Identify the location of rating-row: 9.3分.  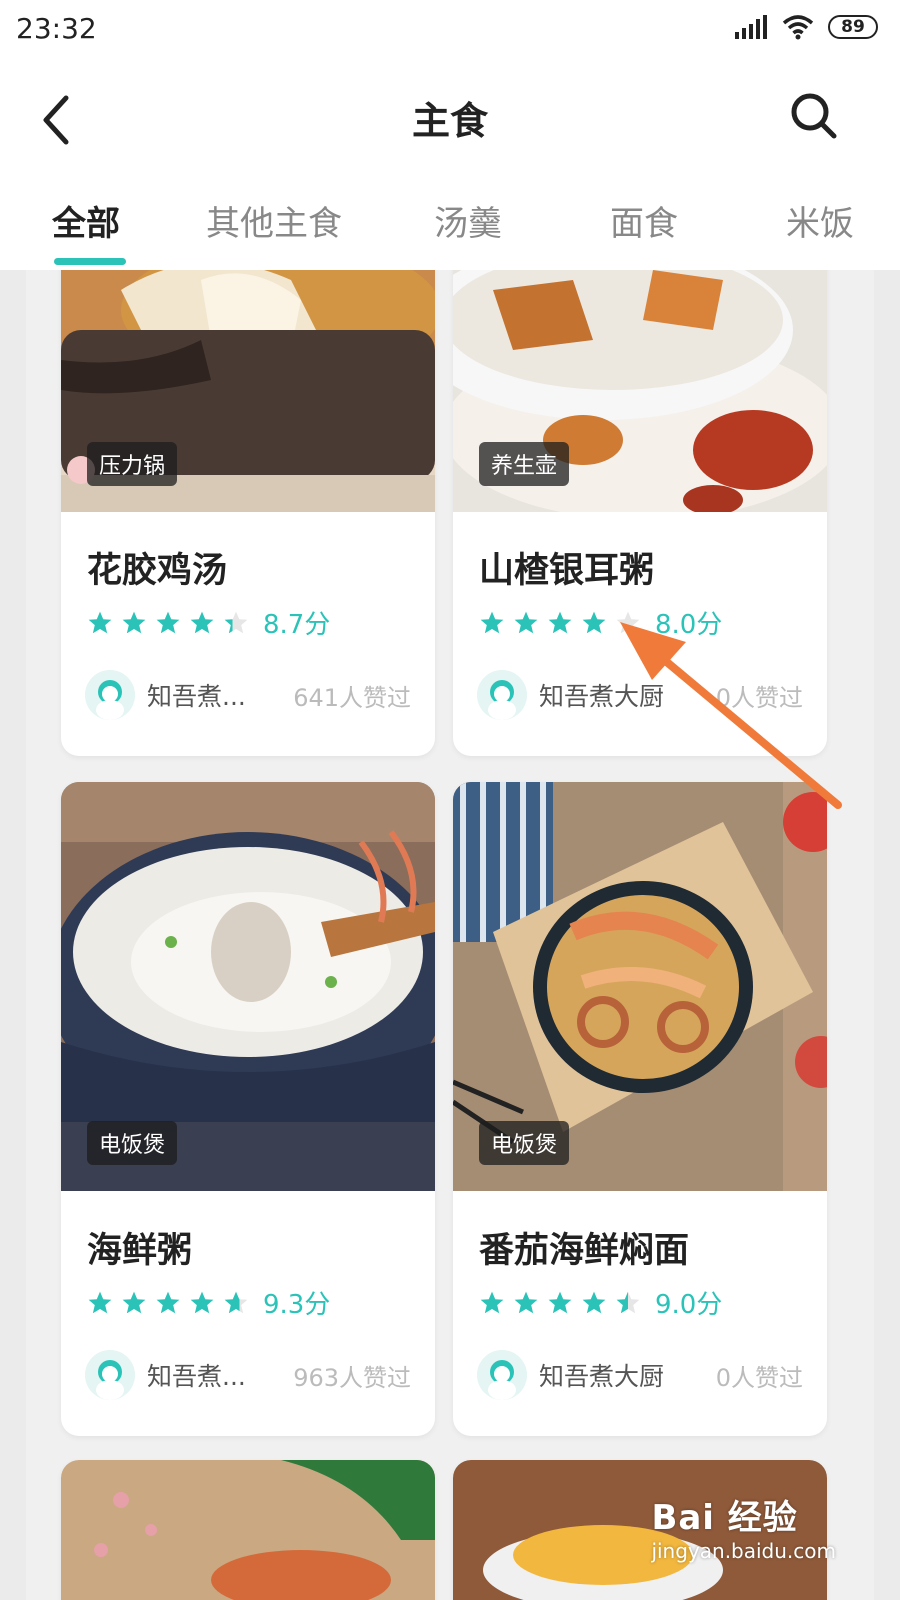
(208, 1302).